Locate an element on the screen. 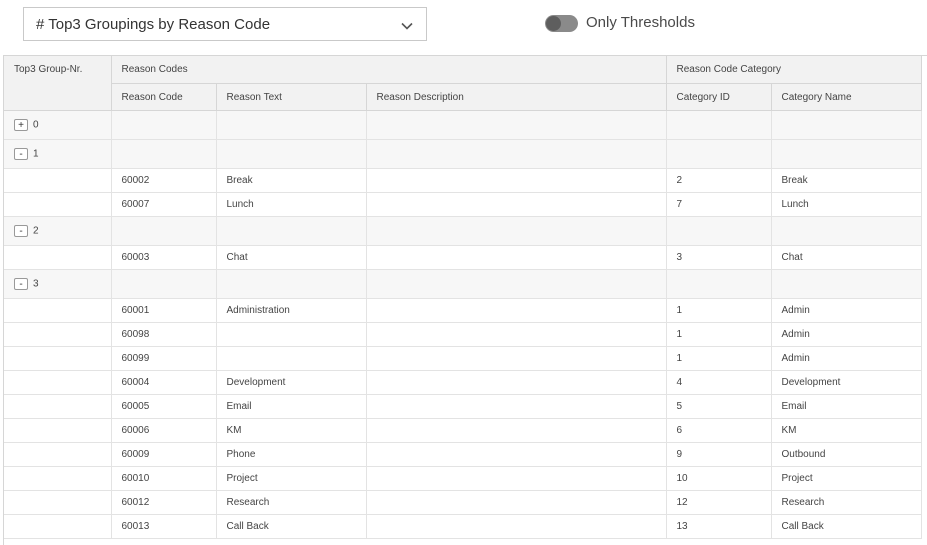 The height and width of the screenshot is (545, 927). category-name-cell: Research is located at coordinates (846, 502).